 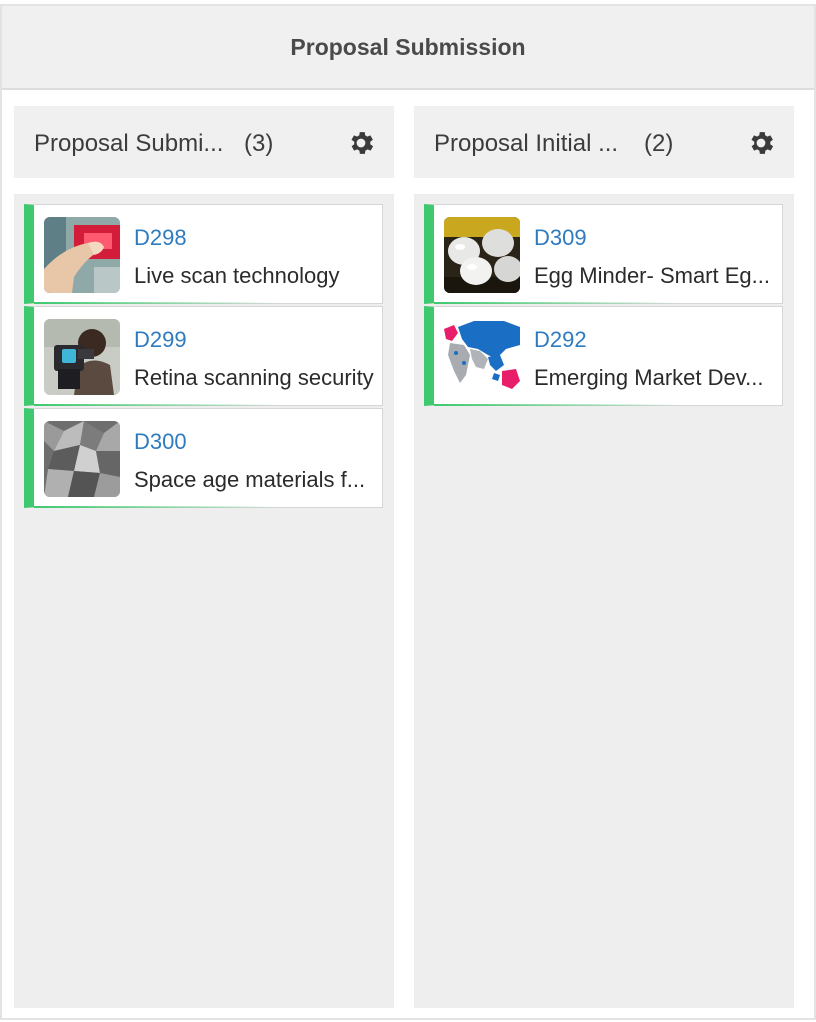 I want to click on column-header: Proposal Initial ... (2), so click(x=604, y=142).